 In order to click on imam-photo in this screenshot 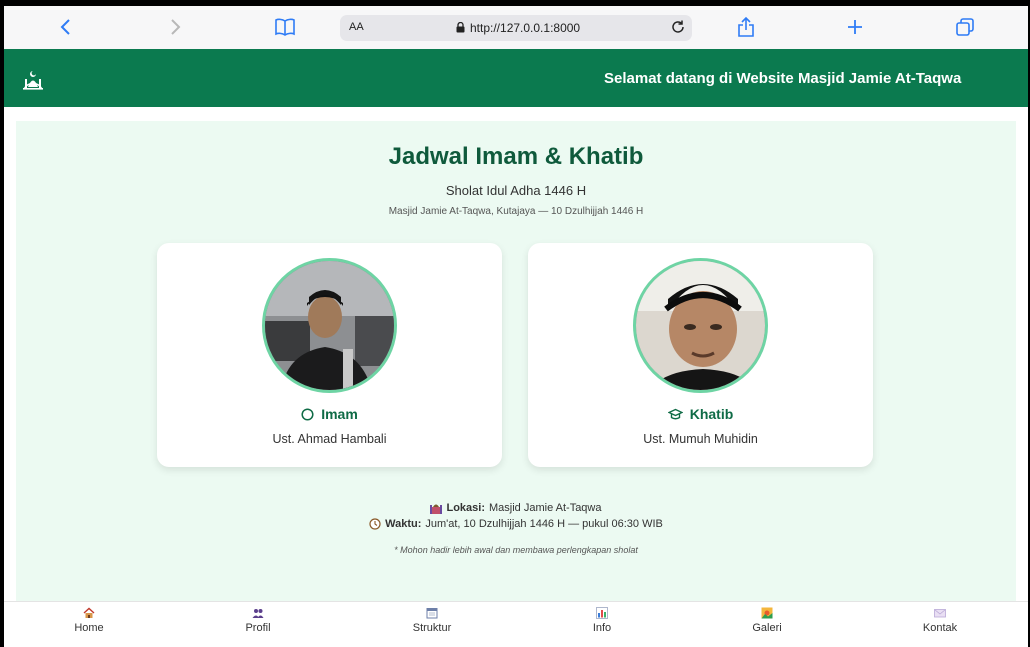, I will do `click(329, 325)`.